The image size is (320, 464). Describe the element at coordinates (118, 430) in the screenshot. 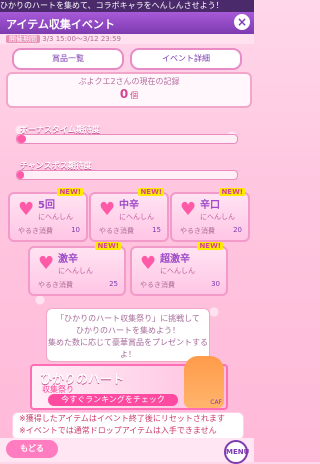

I see `note-line: ※イベントでは通常ドロップアイテムは入手できません` at that location.